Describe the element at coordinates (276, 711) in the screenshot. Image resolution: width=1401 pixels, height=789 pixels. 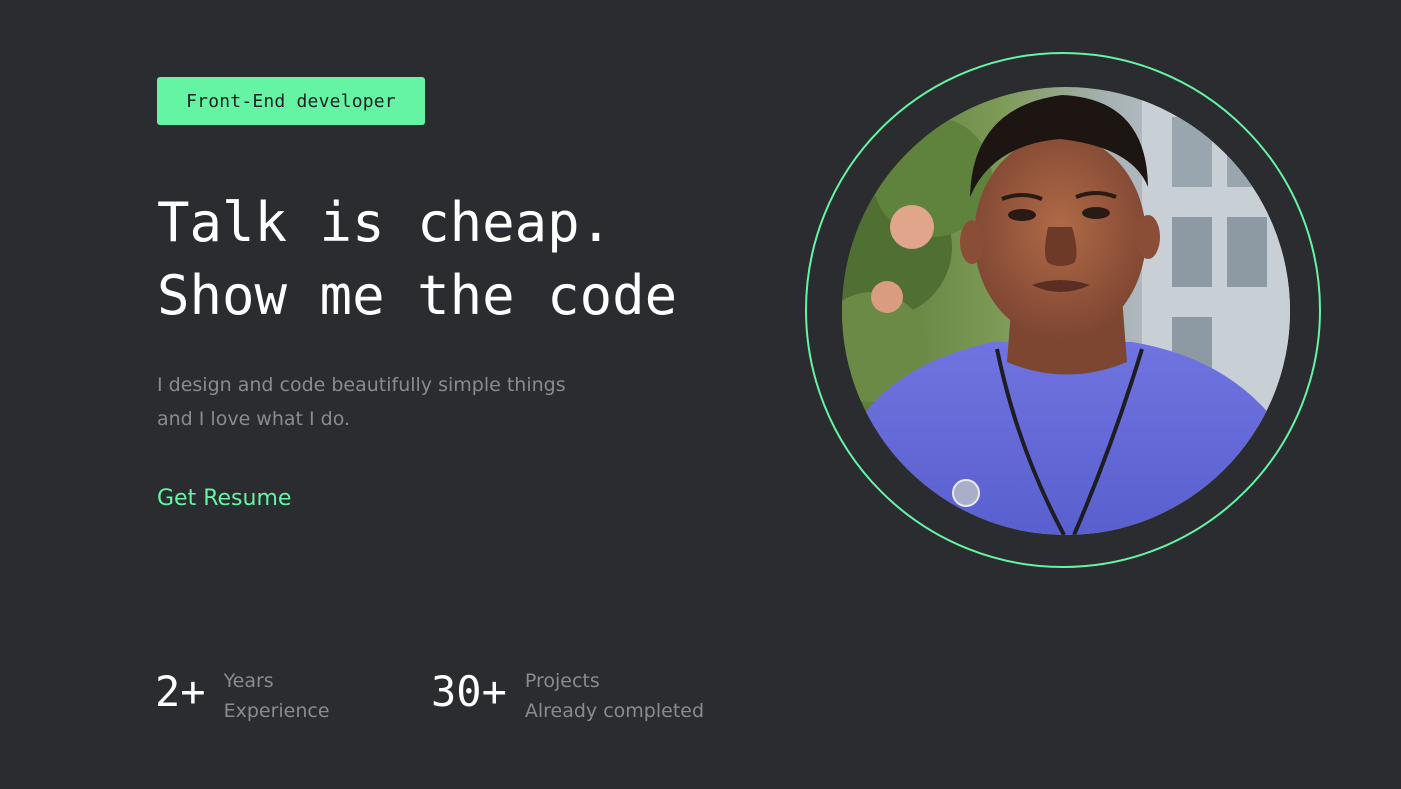
I see `stat-caption-line-2: Experience` at that location.